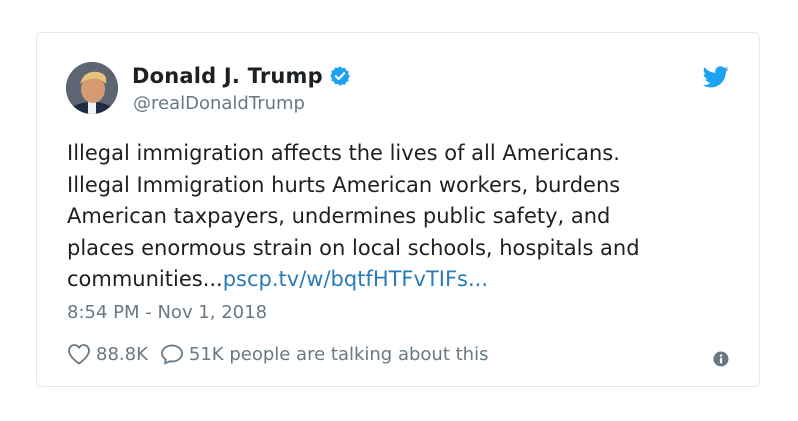 The image size is (798, 421). What do you see at coordinates (79, 354) in the screenshot?
I see `heart-icon` at bounding box center [79, 354].